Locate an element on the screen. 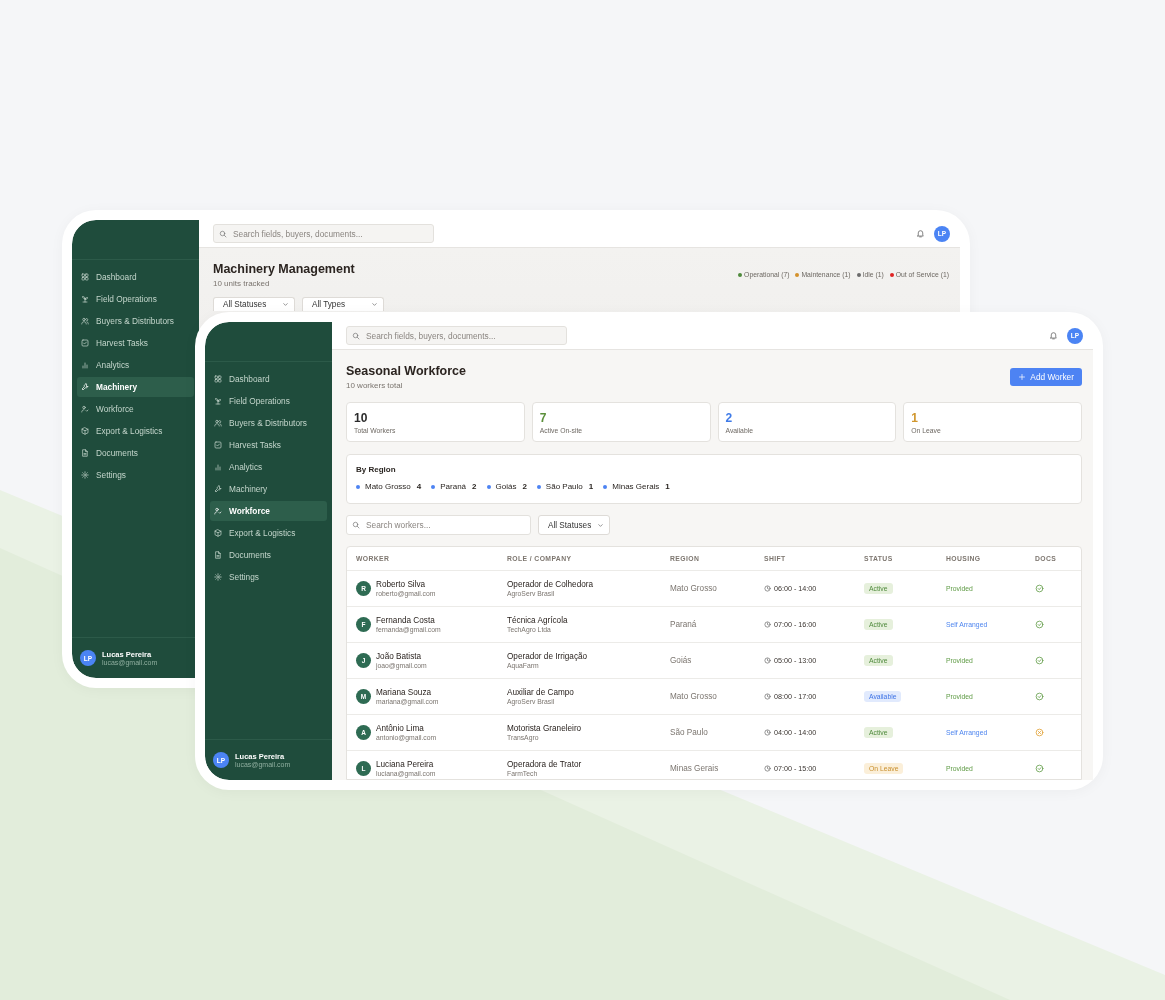  role-name: Técnica Agrícola is located at coordinates (537, 620).